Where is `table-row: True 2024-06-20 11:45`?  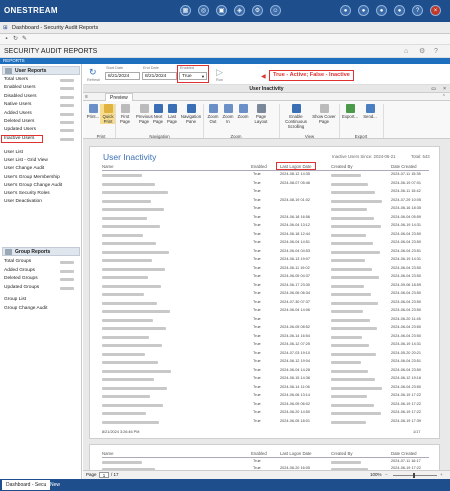 table-row: True 2024-06-20 11:45 is located at coordinates (265, 321).